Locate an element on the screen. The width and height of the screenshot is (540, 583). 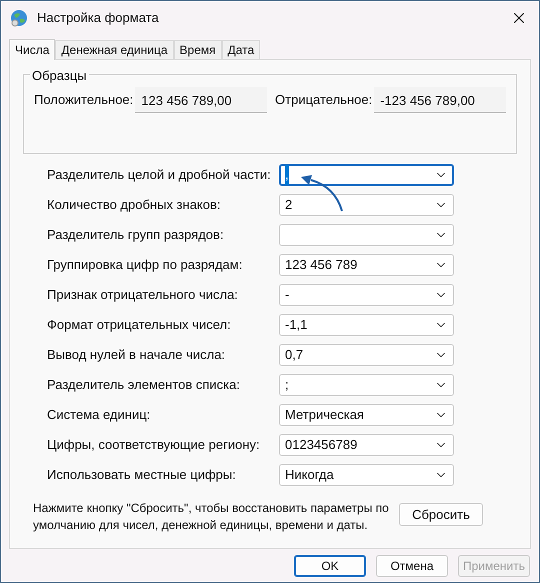
tab: Денежная единица is located at coordinates (114, 49).